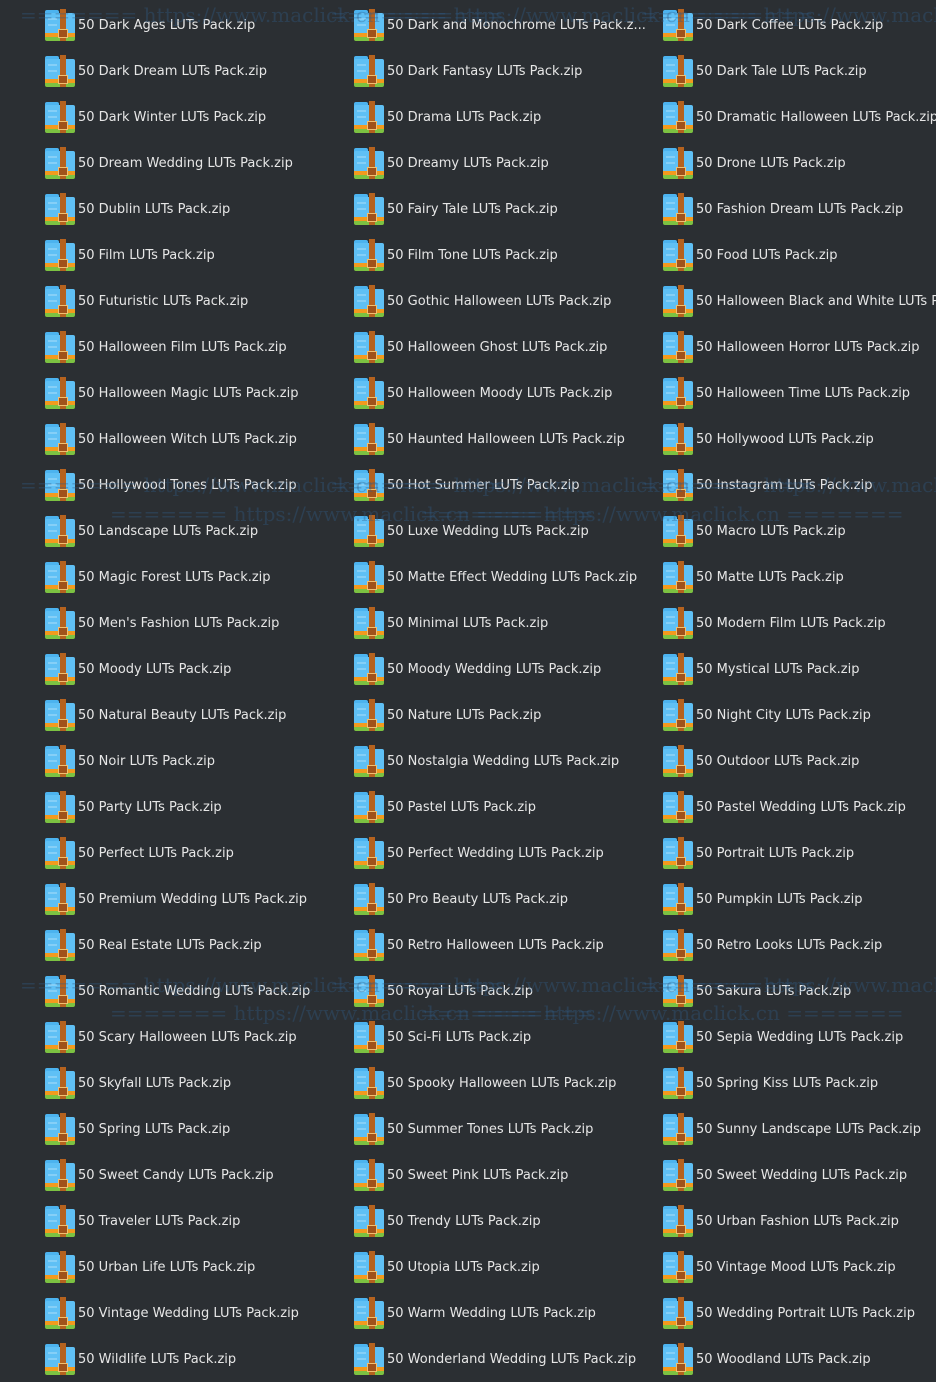 The image size is (936, 1382). I want to click on file-item: 50 Landscape LUTs Pack.zip, so click(198, 531).